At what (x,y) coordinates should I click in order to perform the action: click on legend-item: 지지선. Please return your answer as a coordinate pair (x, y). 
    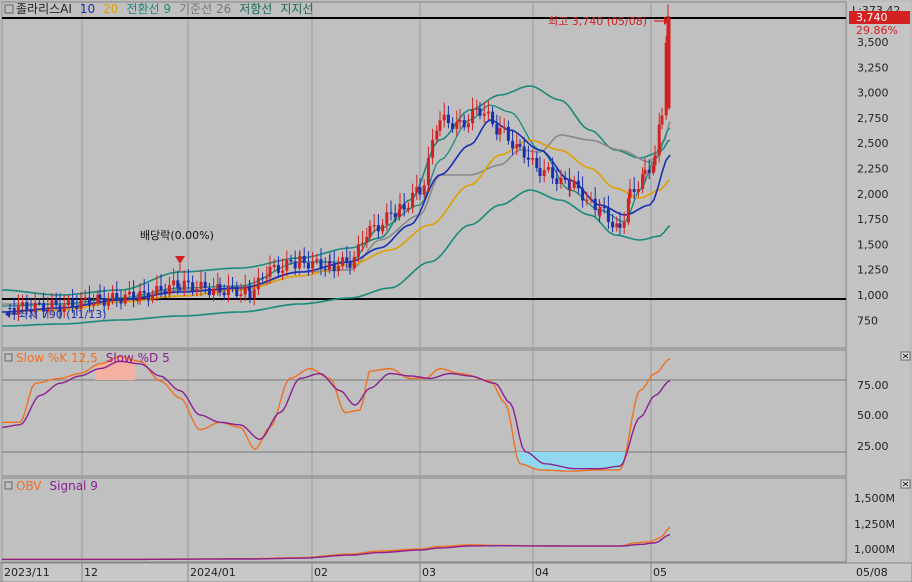
    Looking at the image, I should click on (296, 9).